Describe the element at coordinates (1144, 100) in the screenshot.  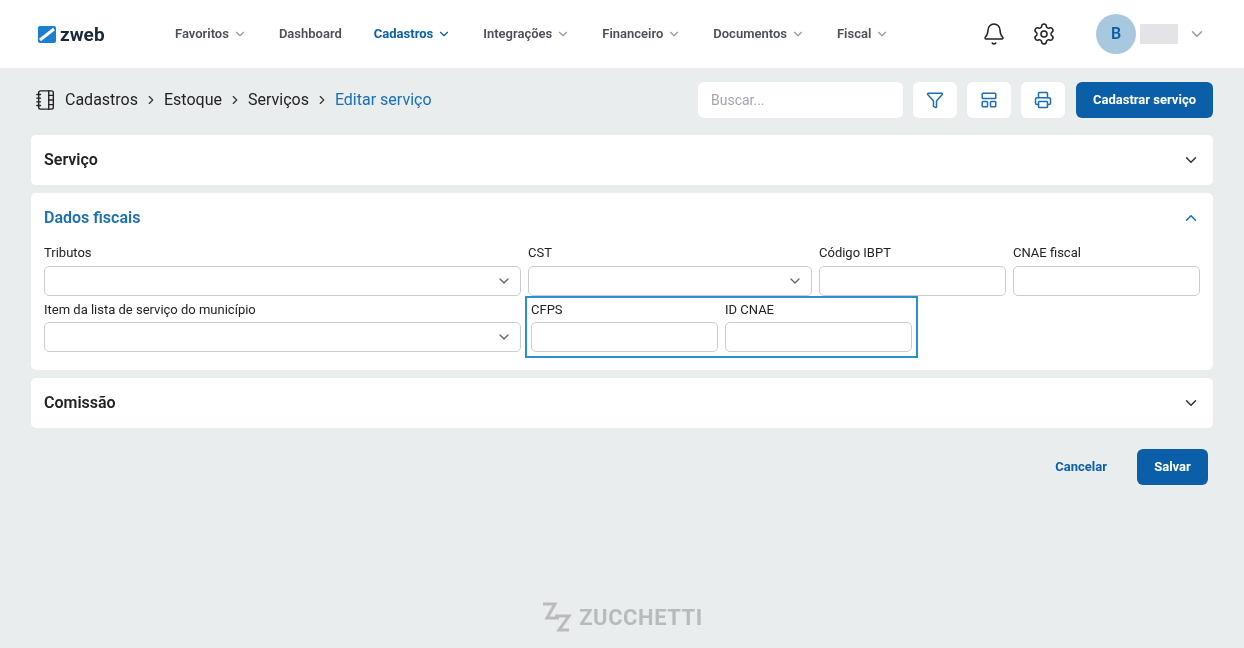
I see `primary-button: Cadastrar serviço` at that location.